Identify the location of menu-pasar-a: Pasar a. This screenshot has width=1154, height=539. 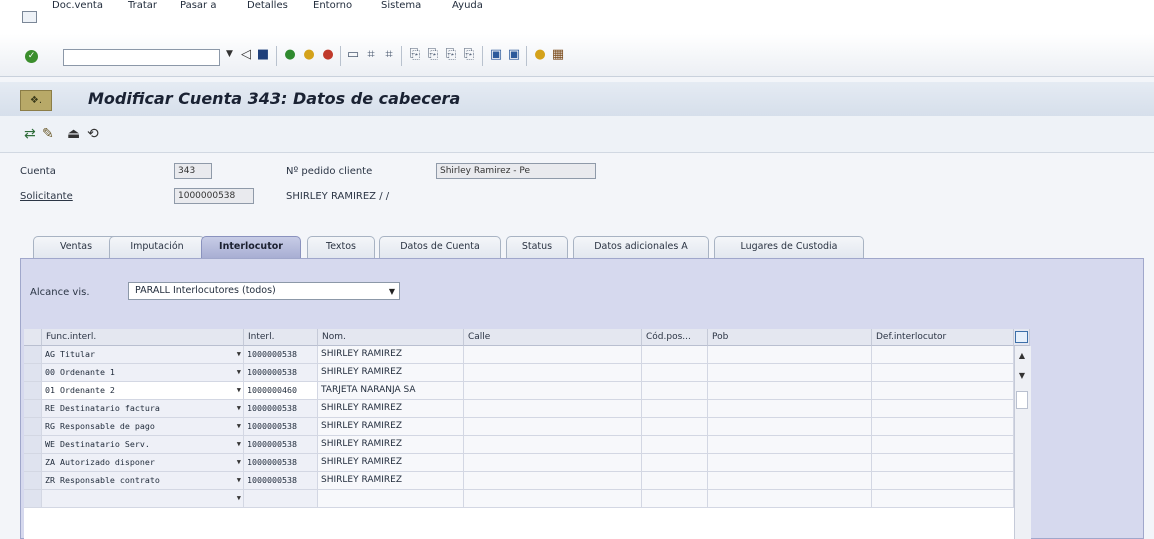
(198, 5).